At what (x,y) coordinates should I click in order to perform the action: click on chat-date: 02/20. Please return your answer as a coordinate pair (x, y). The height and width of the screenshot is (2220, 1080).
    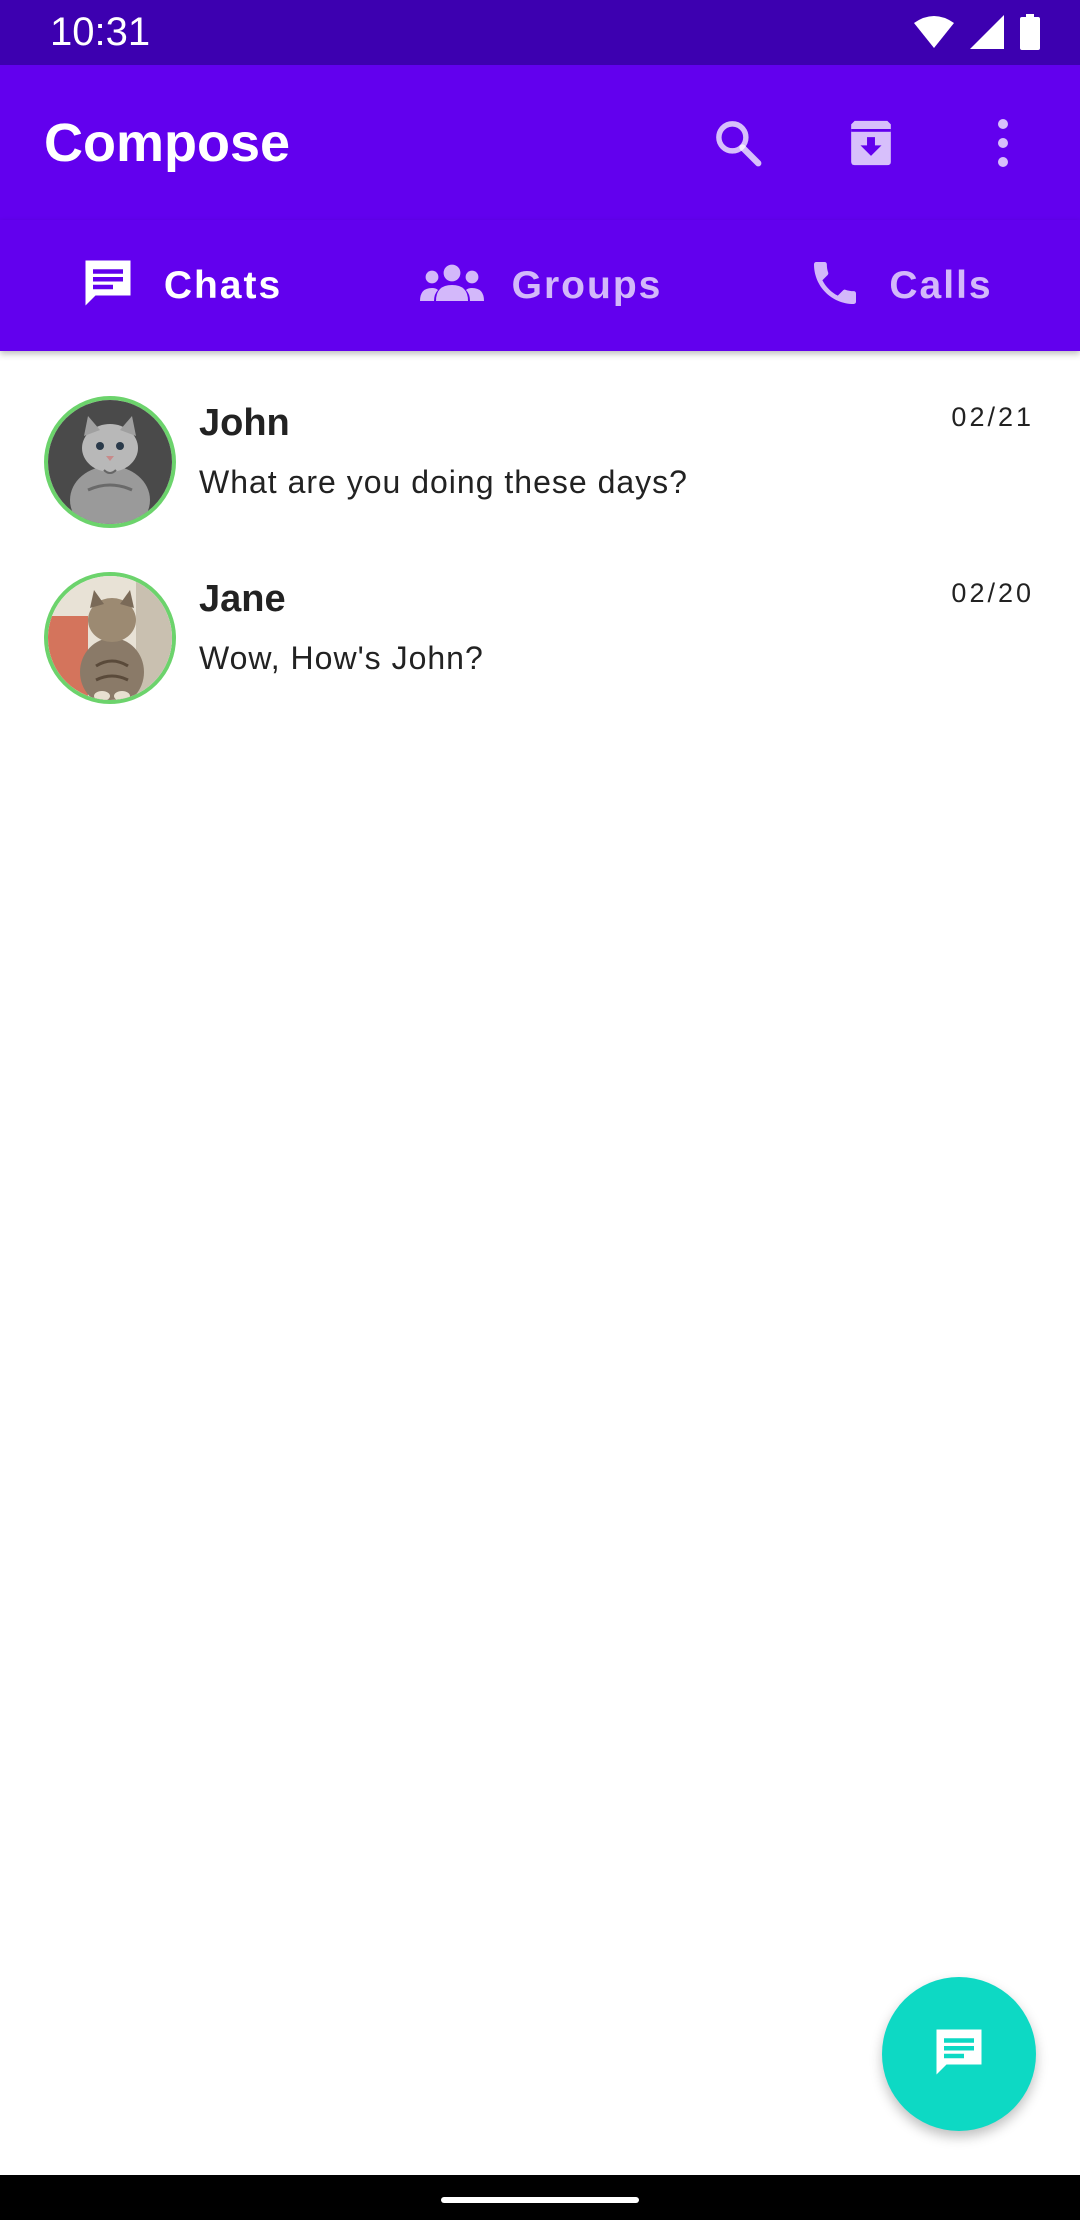
    Looking at the image, I should click on (992, 593).